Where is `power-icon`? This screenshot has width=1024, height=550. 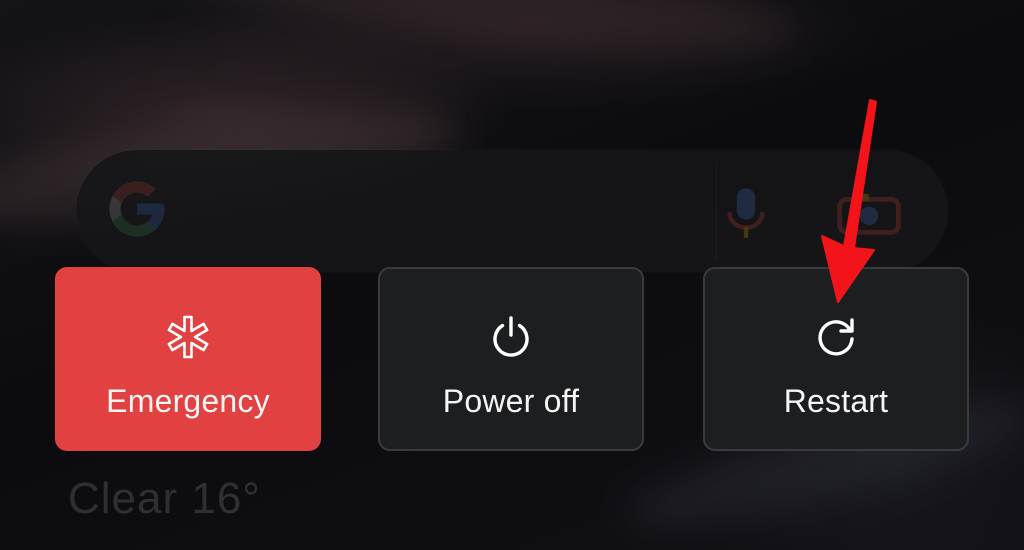
power-icon is located at coordinates (511, 336).